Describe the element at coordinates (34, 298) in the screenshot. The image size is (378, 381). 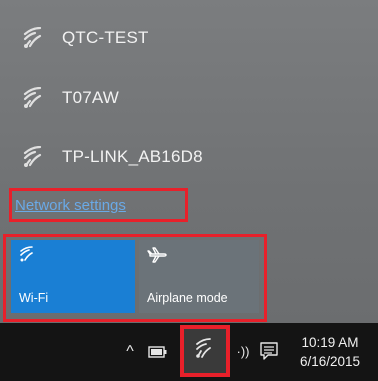
I see `wifi-tile-label: Wi-Fi` at that location.